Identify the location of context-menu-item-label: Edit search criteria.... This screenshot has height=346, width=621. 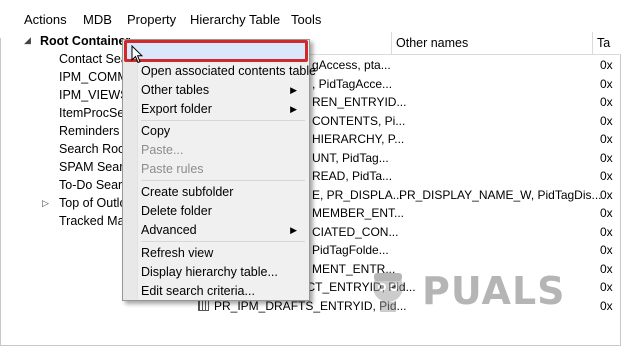
(198, 291).